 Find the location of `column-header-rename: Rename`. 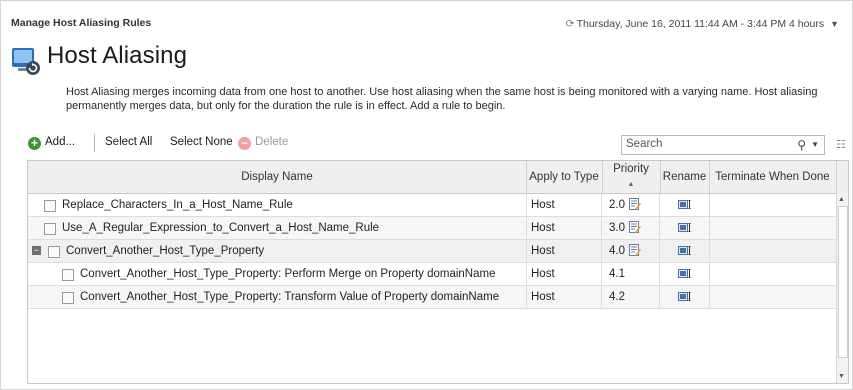

column-header-rename: Rename is located at coordinates (685, 177).